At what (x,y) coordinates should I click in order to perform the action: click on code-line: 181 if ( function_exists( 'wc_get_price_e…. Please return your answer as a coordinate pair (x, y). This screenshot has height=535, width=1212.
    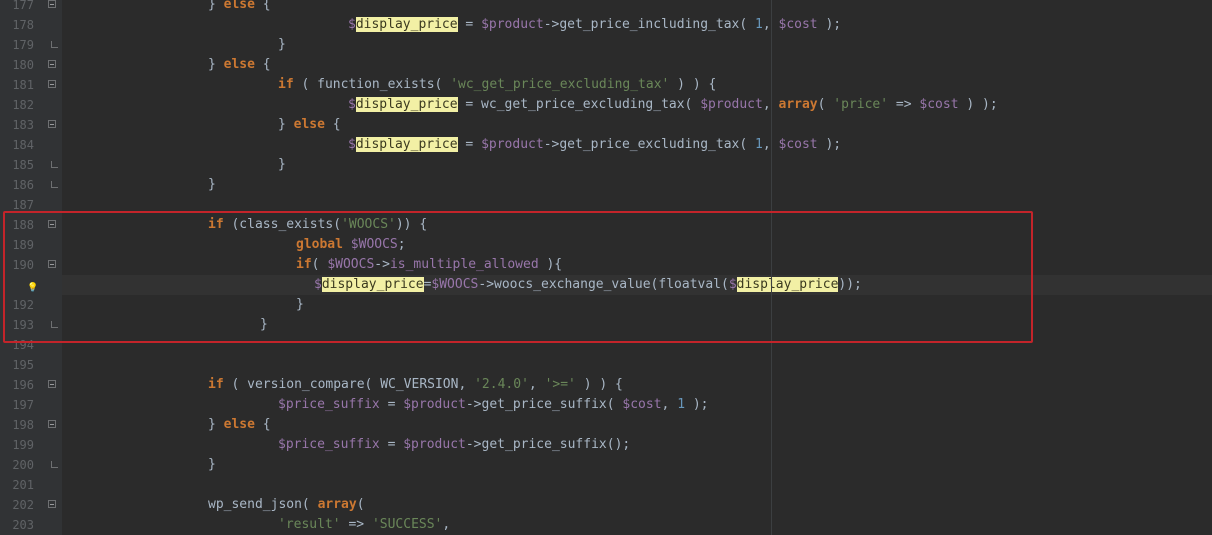
    Looking at the image, I should click on (606, 85).